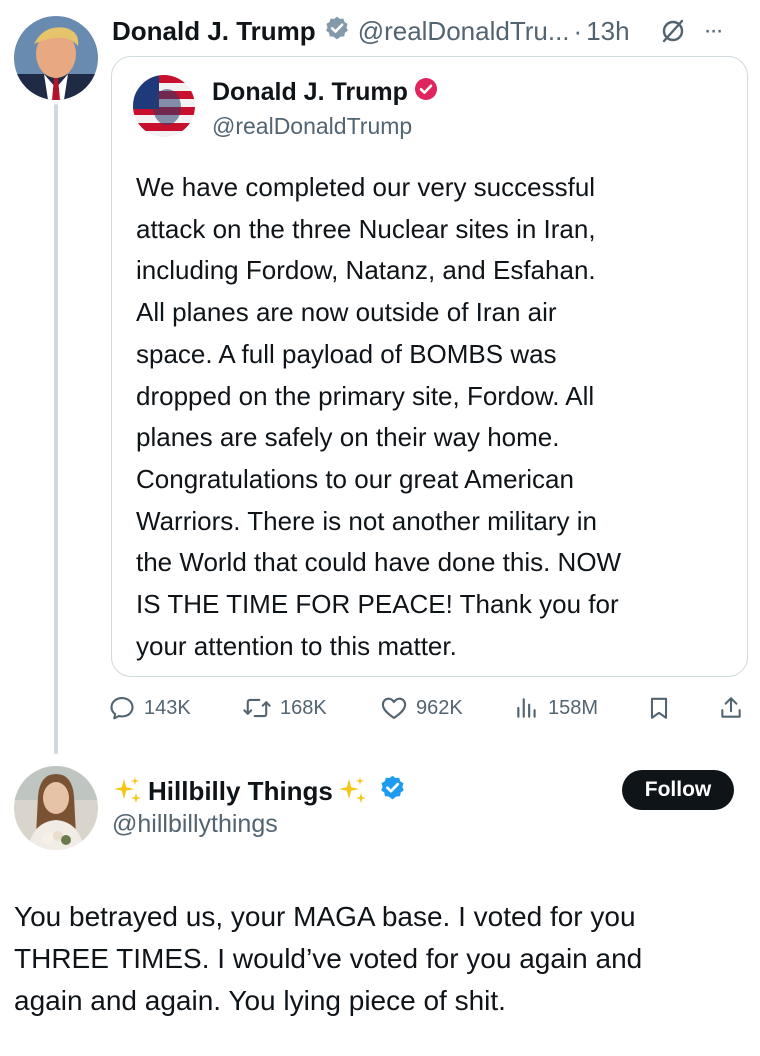 This screenshot has width=760, height=1056. What do you see at coordinates (714, 31) in the screenshot?
I see `more-options-icon: ···` at bounding box center [714, 31].